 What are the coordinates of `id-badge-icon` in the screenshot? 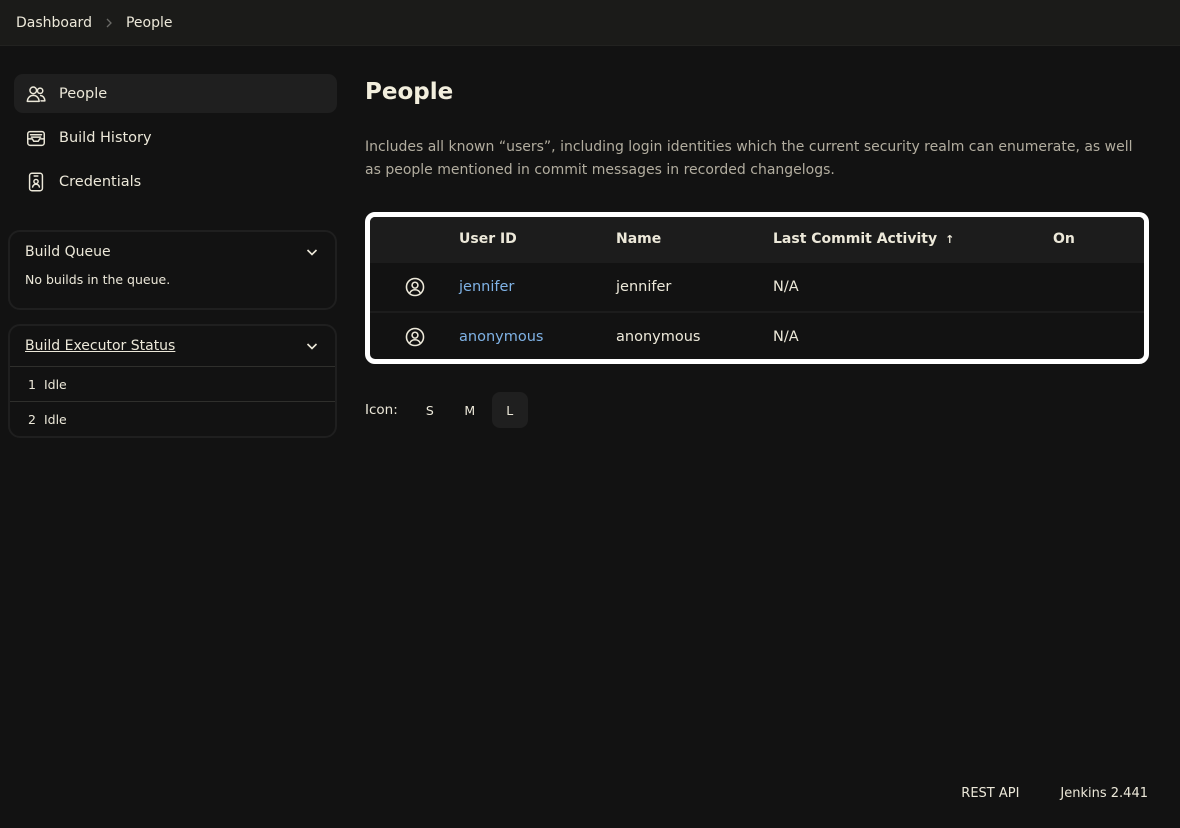 It's located at (36, 182).